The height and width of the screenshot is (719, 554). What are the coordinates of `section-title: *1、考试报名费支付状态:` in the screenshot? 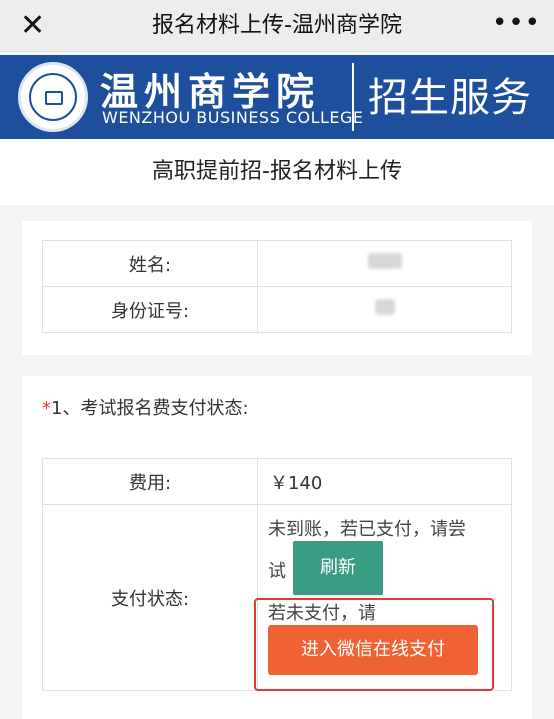 It's located at (145, 407).